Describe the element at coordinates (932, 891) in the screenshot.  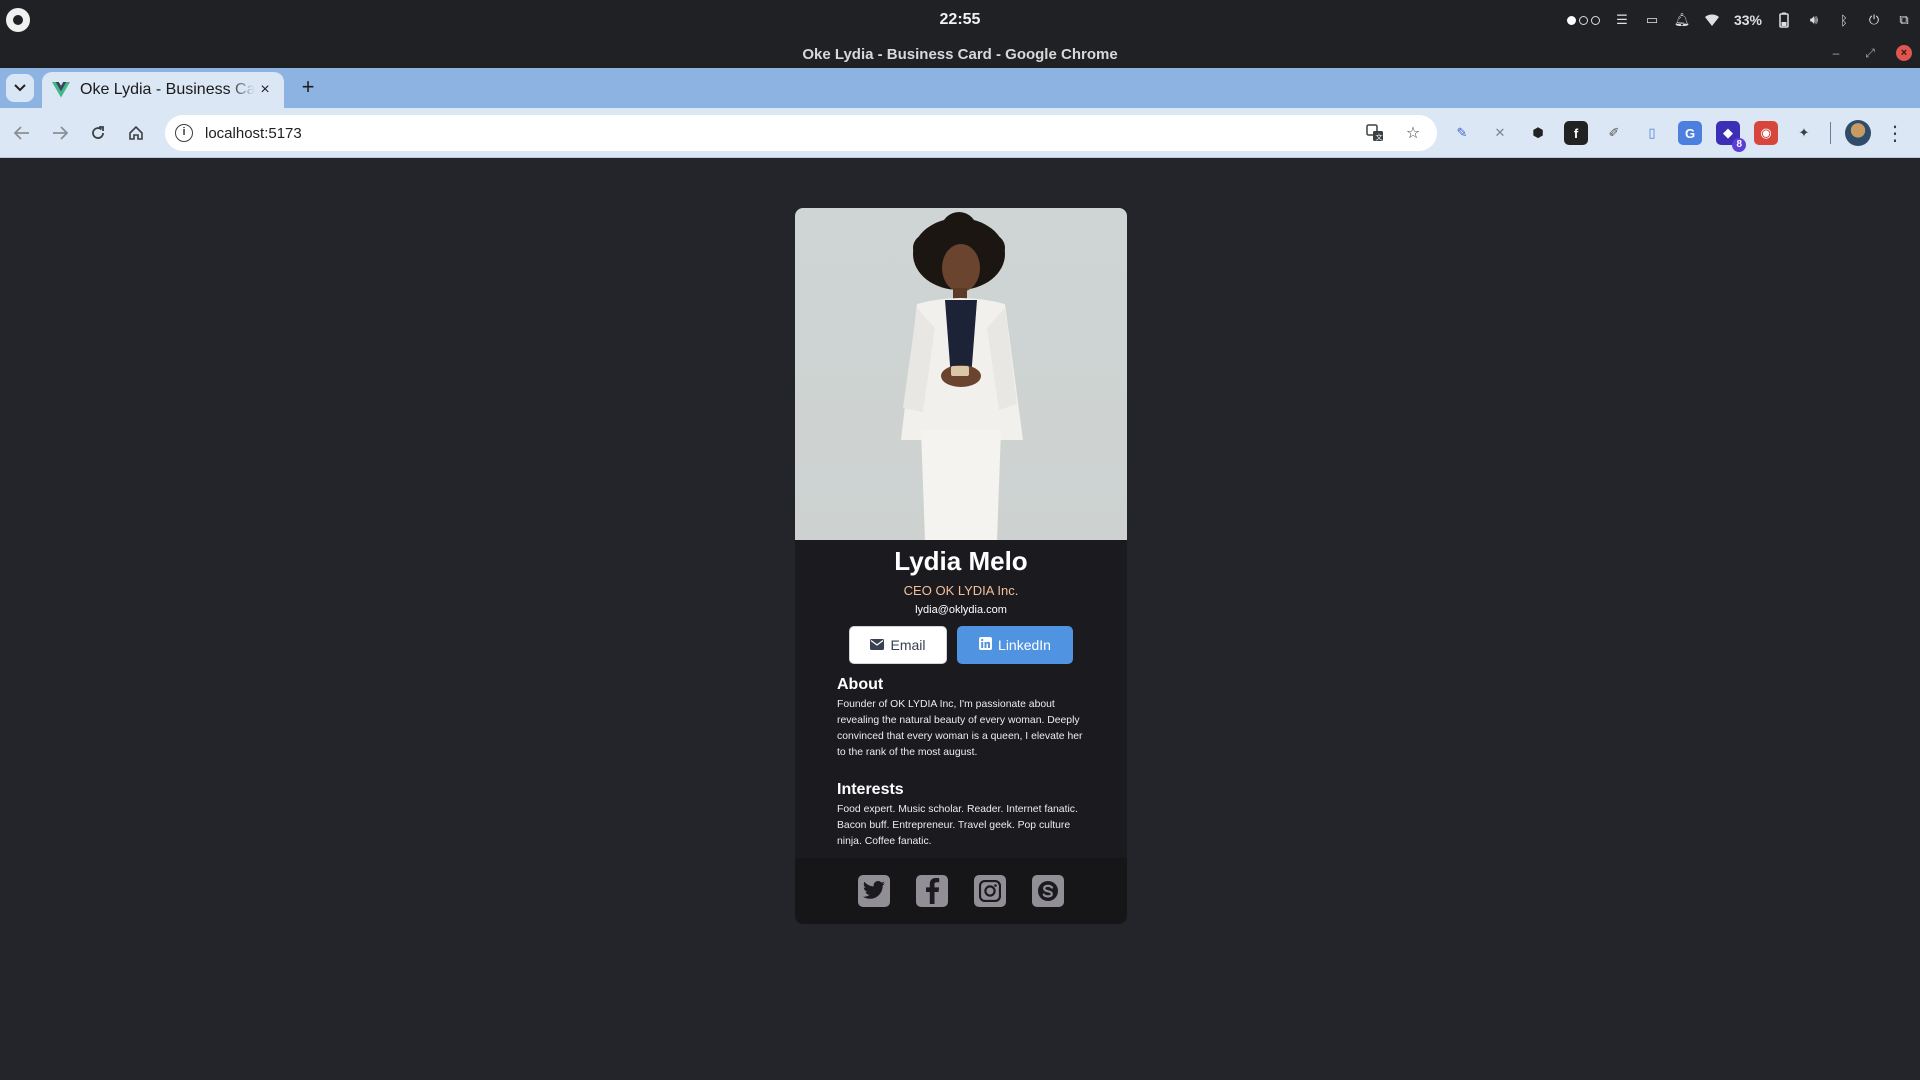
I see `facebook-icon` at that location.